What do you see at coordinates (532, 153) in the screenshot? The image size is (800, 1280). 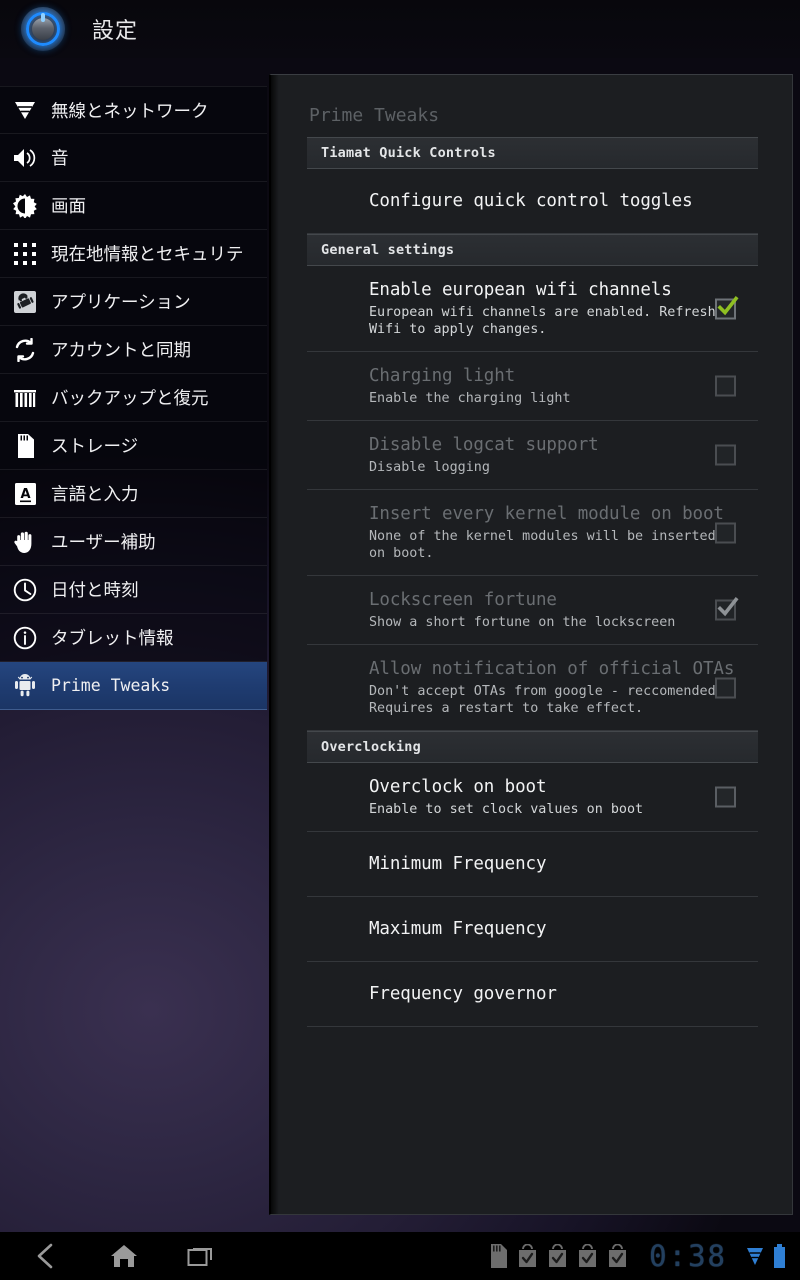 I see `section-header: Tiamat Quick Controls` at bounding box center [532, 153].